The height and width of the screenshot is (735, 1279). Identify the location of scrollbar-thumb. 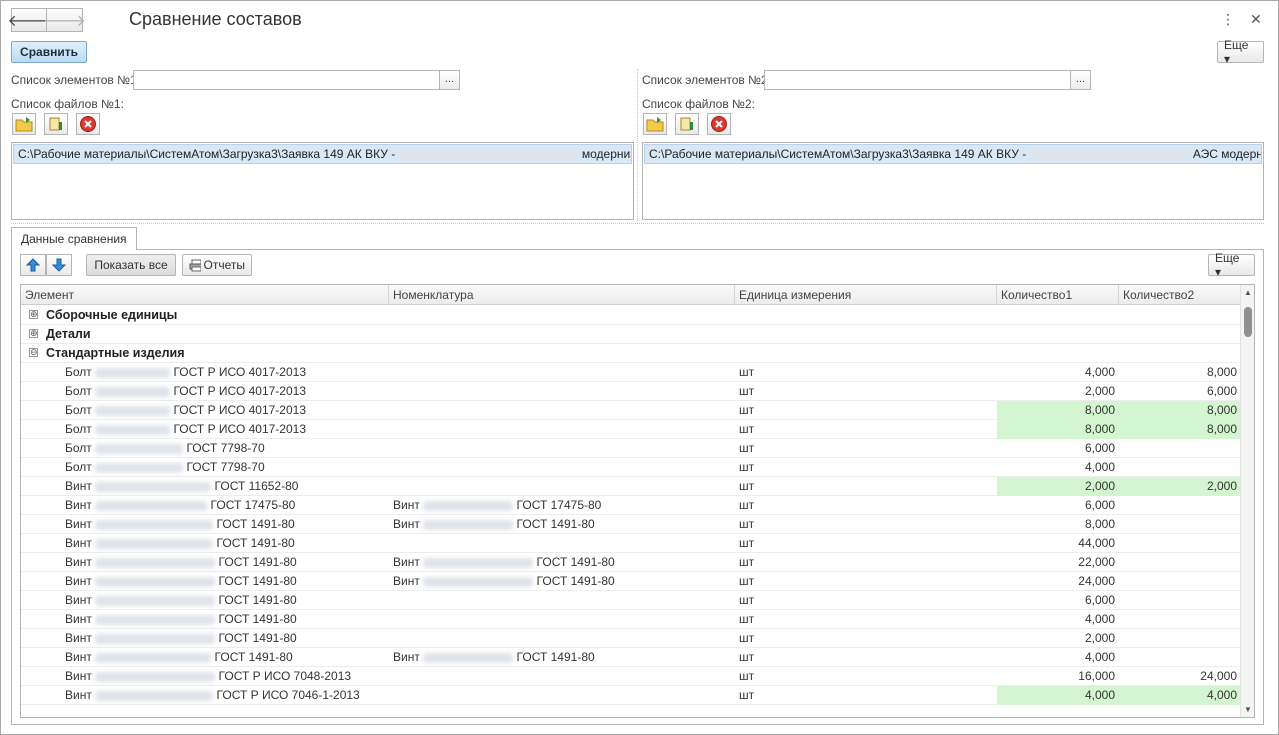
(1248, 322).